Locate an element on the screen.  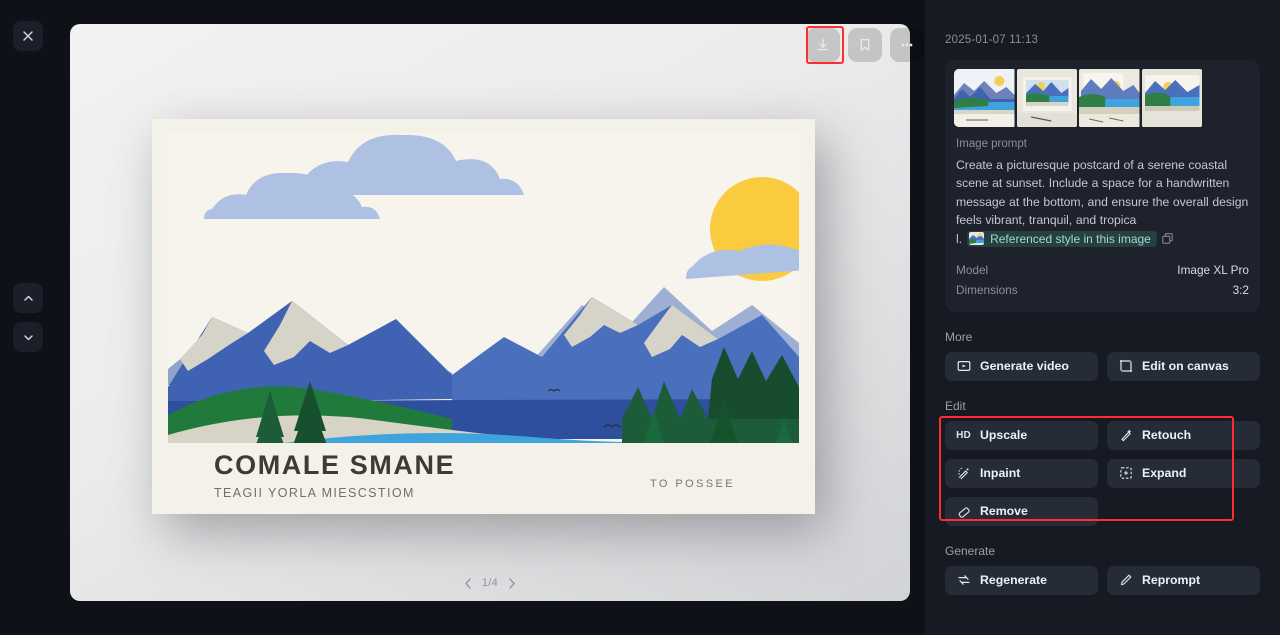
referenced-style-chip: Referenced style in this image is located at coordinates (1062, 238).